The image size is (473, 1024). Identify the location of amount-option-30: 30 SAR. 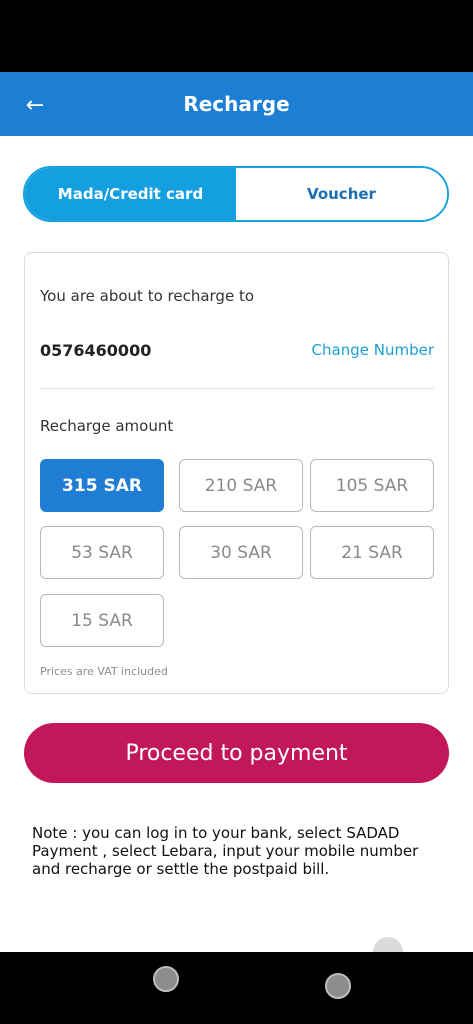
(241, 552).